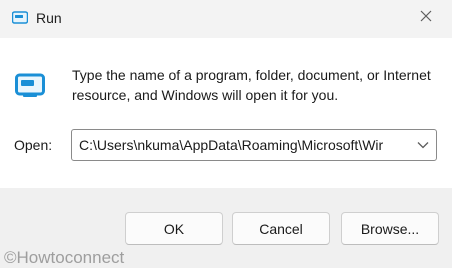 The image size is (452, 268). What do you see at coordinates (49, 18) in the screenshot?
I see `window-title: Run` at bounding box center [49, 18].